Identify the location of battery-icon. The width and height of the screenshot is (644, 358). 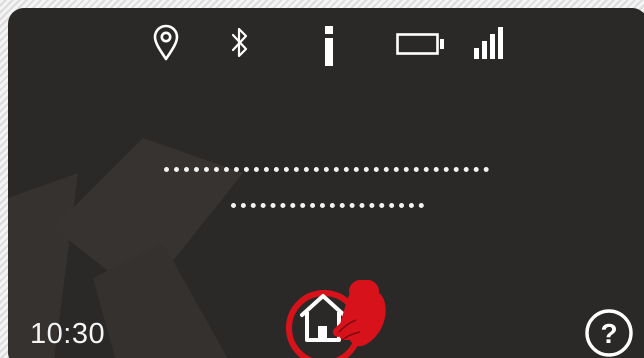
(421, 44).